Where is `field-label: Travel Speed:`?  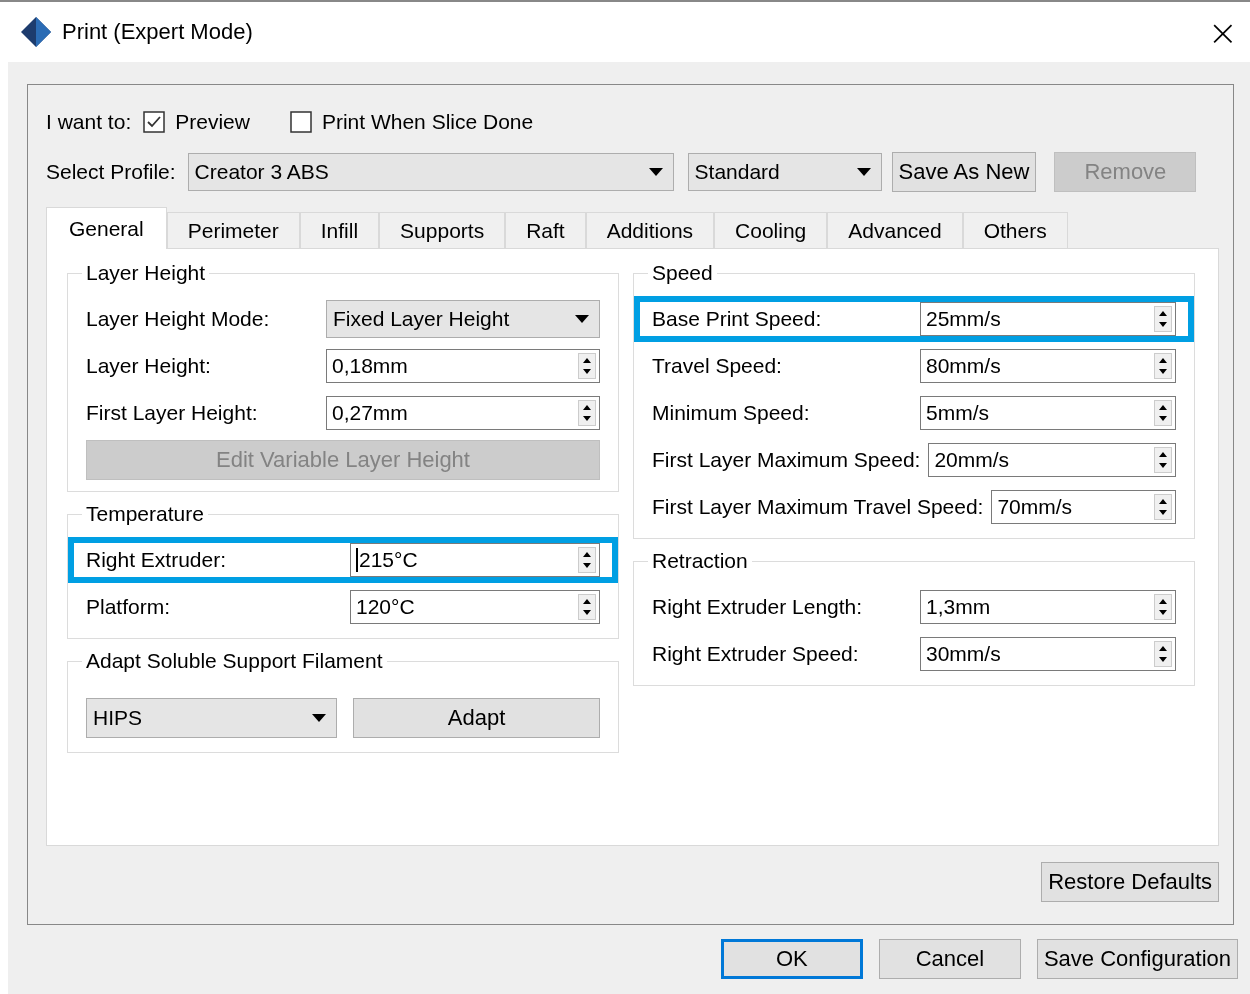 field-label: Travel Speed: is located at coordinates (717, 366).